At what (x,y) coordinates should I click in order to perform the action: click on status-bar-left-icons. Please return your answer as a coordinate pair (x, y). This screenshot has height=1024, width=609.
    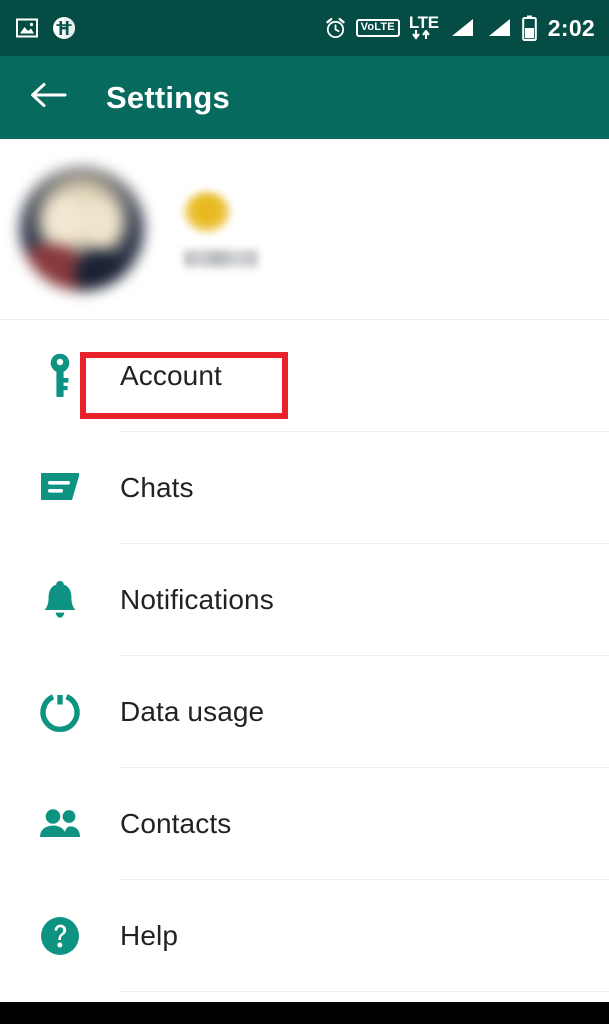
    Looking at the image, I should click on (46, 28).